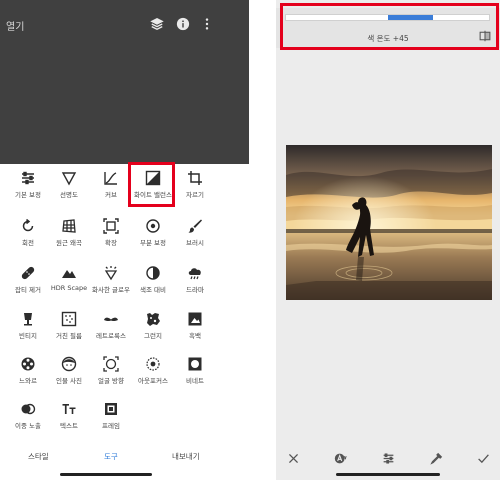 Image resolution: width=500 pixels, height=480 pixels. Describe the element at coordinates (195, 226) in the screenshot. I see `brush-icon` at that location.